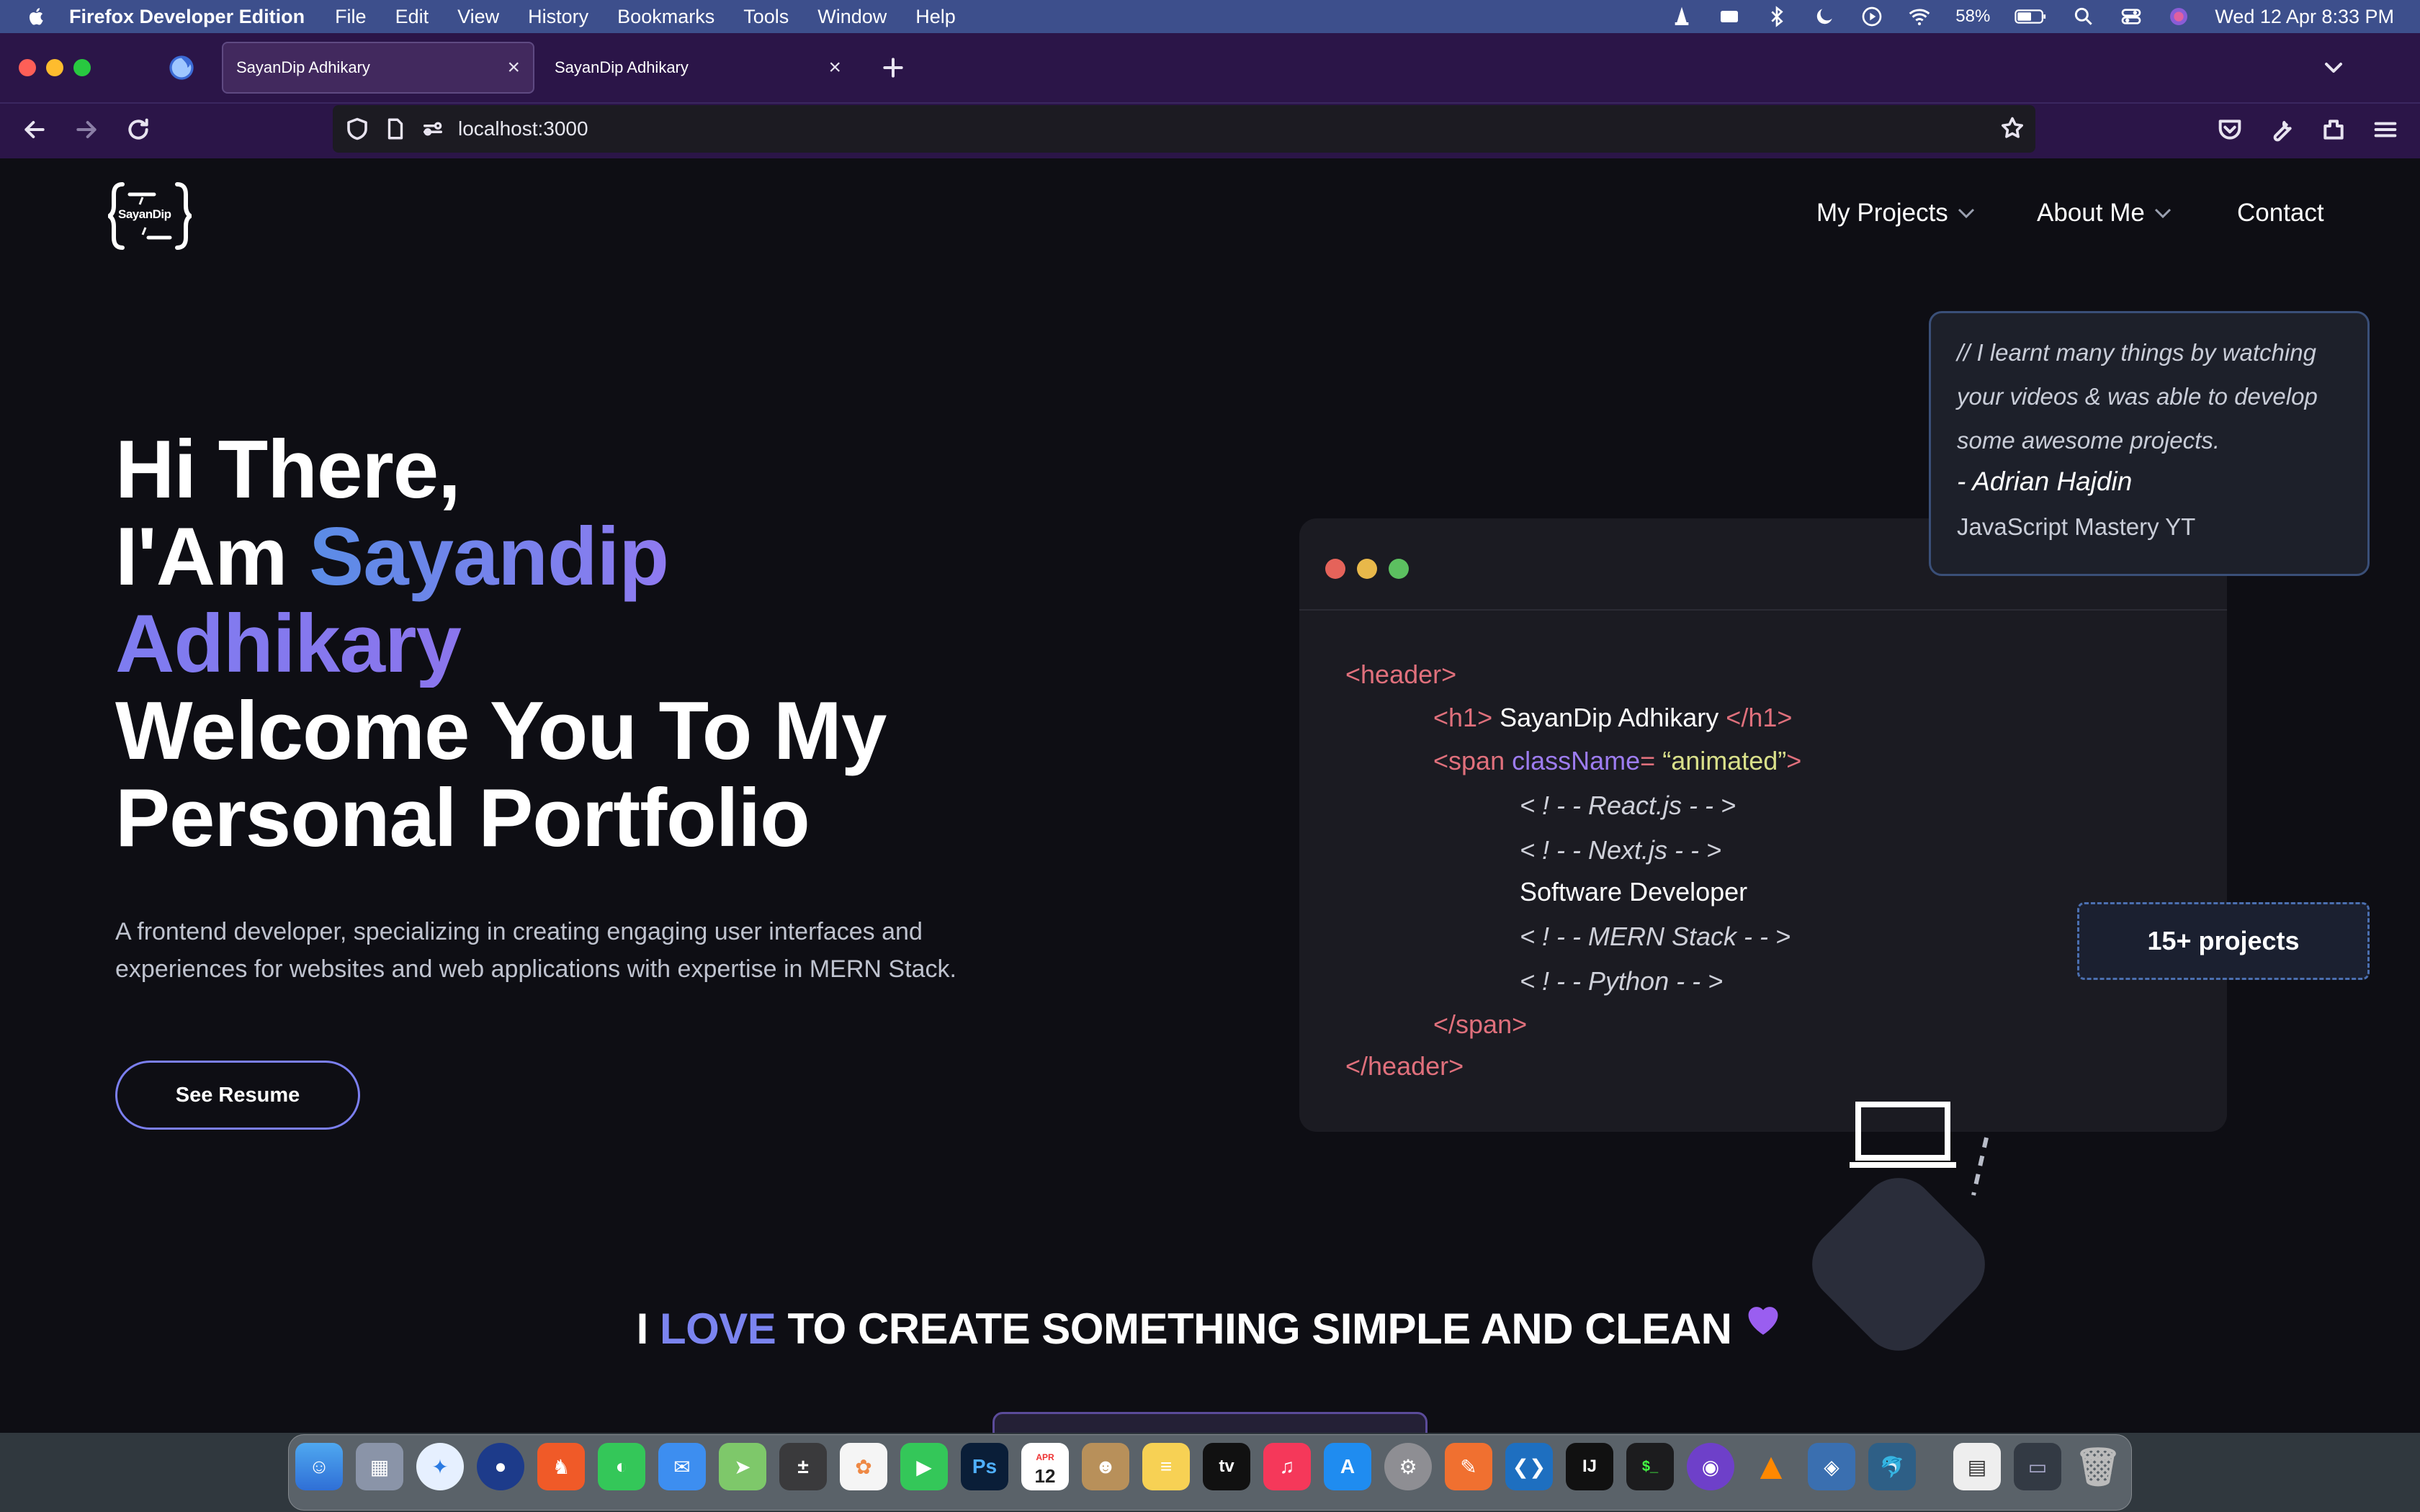 The image size is (2420, 1512). I want to click on menu-history: History, so click(558, 17).